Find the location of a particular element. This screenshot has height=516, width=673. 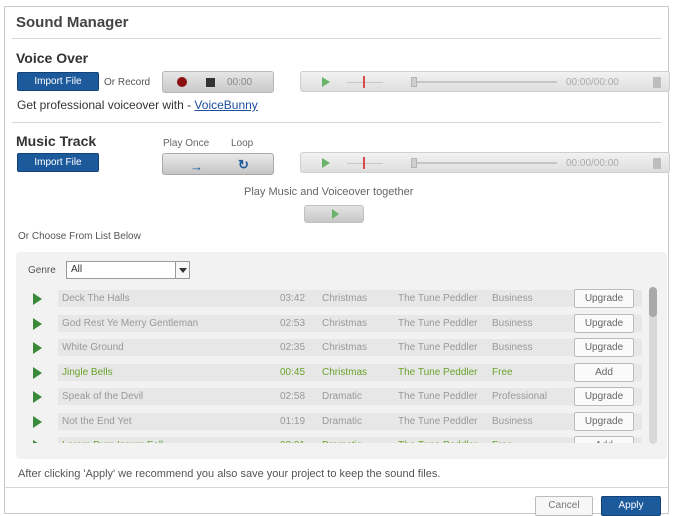

track-title: Not the End Yet is located at coordinates (97, 421).